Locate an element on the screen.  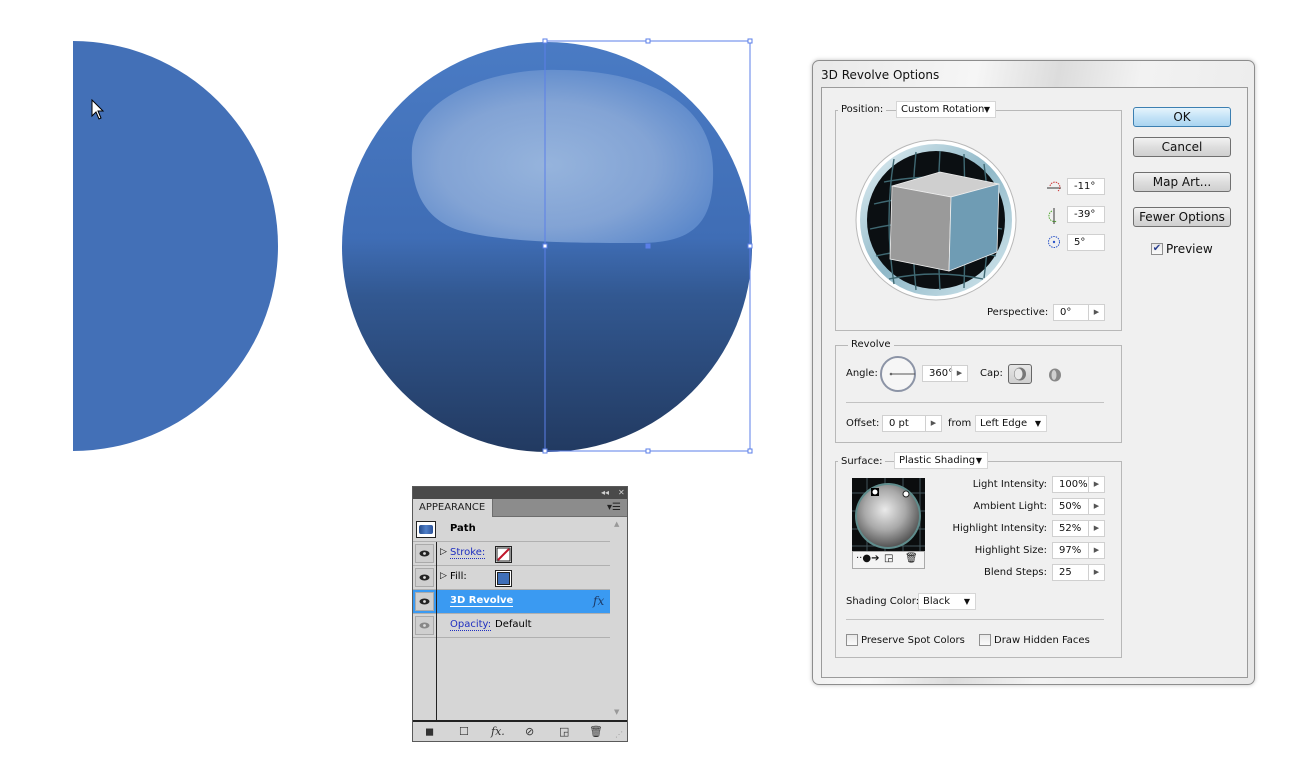
close-panel-icon: ✕ is located at coordinates (621, 493).